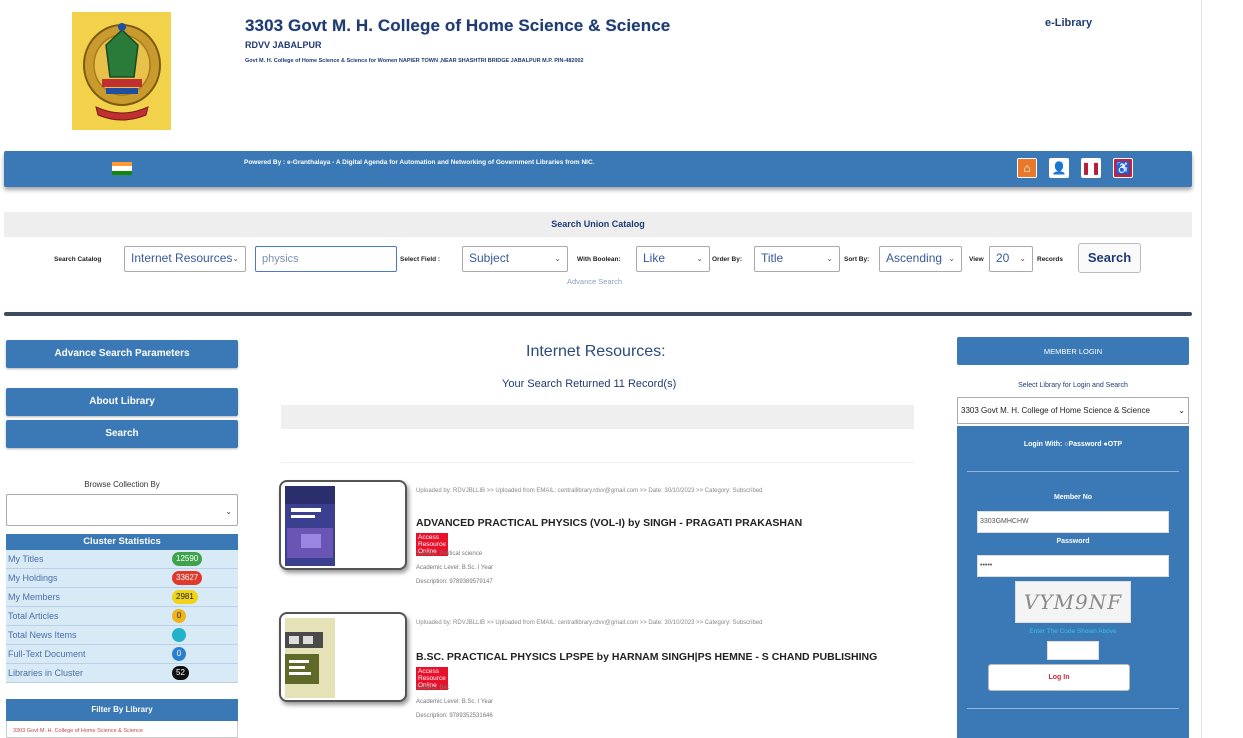 This screenshot has height=738, width=1243. I want to click on search-button: Search, so click(1109, 258).